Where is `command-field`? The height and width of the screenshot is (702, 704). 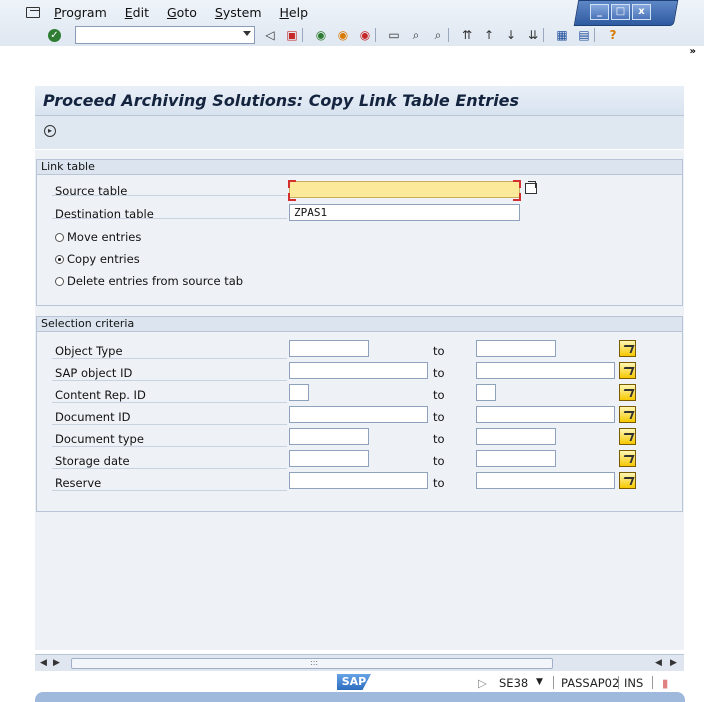 command-field is located at coordinates (165, 35).